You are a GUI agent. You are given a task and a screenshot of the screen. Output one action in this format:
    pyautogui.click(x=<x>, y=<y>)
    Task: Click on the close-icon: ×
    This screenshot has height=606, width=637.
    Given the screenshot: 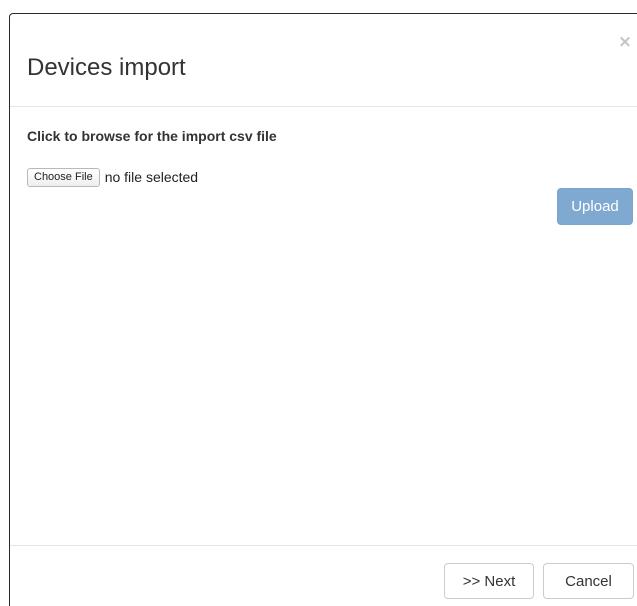 What is the action you would take?
    pyautogui.click(x=625, y=42)
    